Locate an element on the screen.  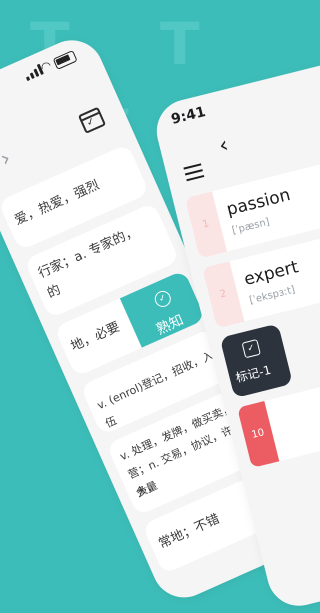
mark-label: 标记-1 is located at coordinates (253, 374).